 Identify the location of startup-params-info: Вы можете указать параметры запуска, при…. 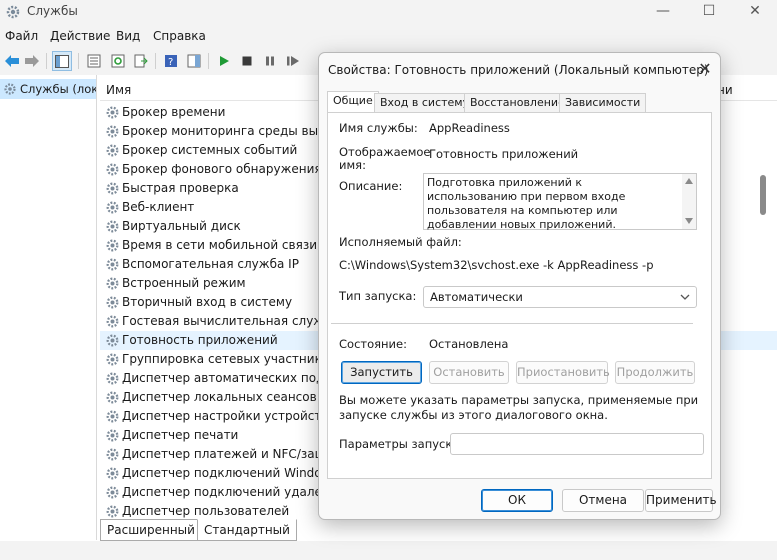
(519, 407).